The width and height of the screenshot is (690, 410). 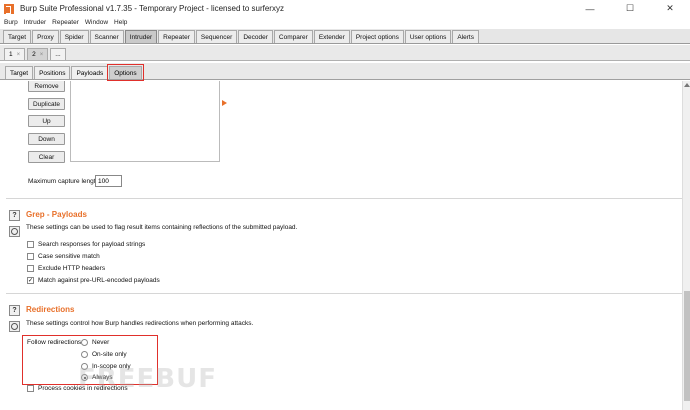 I want to click on capture-length-input: 100, so click(x=108, y=181).